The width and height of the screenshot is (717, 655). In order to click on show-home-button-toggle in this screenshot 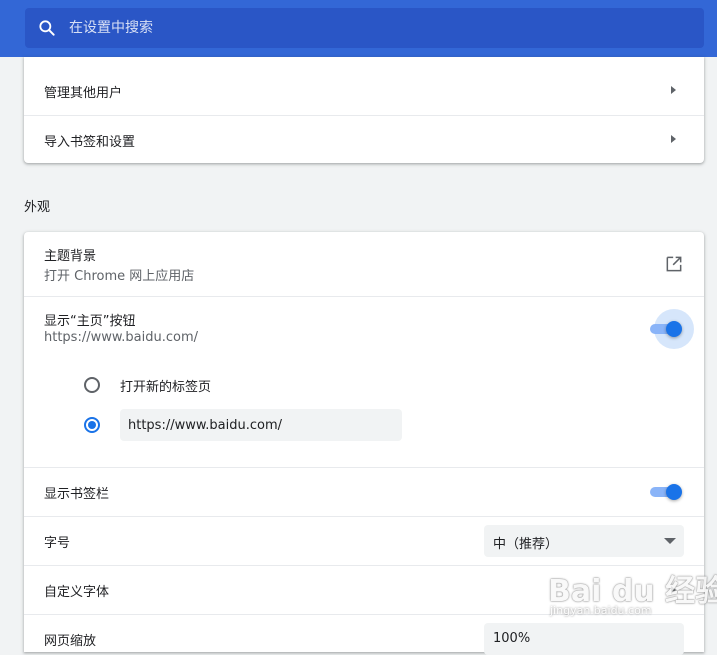, I will do `click(672, 329)`.